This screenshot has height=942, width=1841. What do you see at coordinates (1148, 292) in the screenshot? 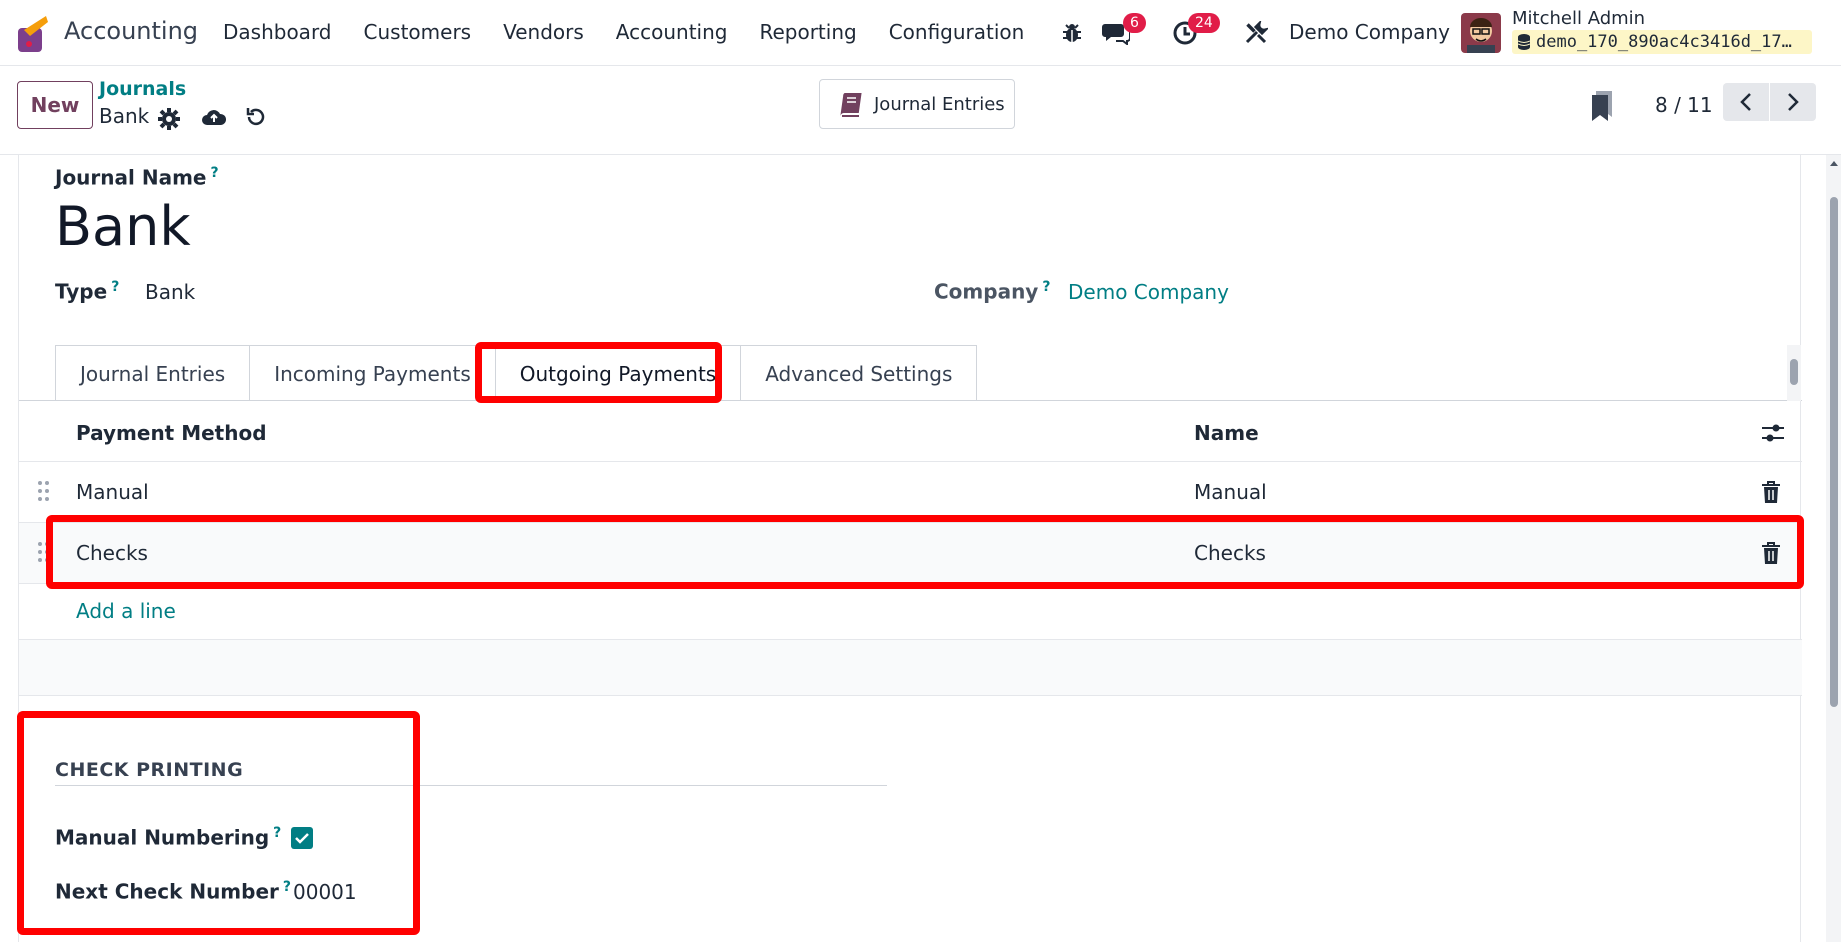
I see `company-value: Demo Company` at bounding box center [1148, 292].